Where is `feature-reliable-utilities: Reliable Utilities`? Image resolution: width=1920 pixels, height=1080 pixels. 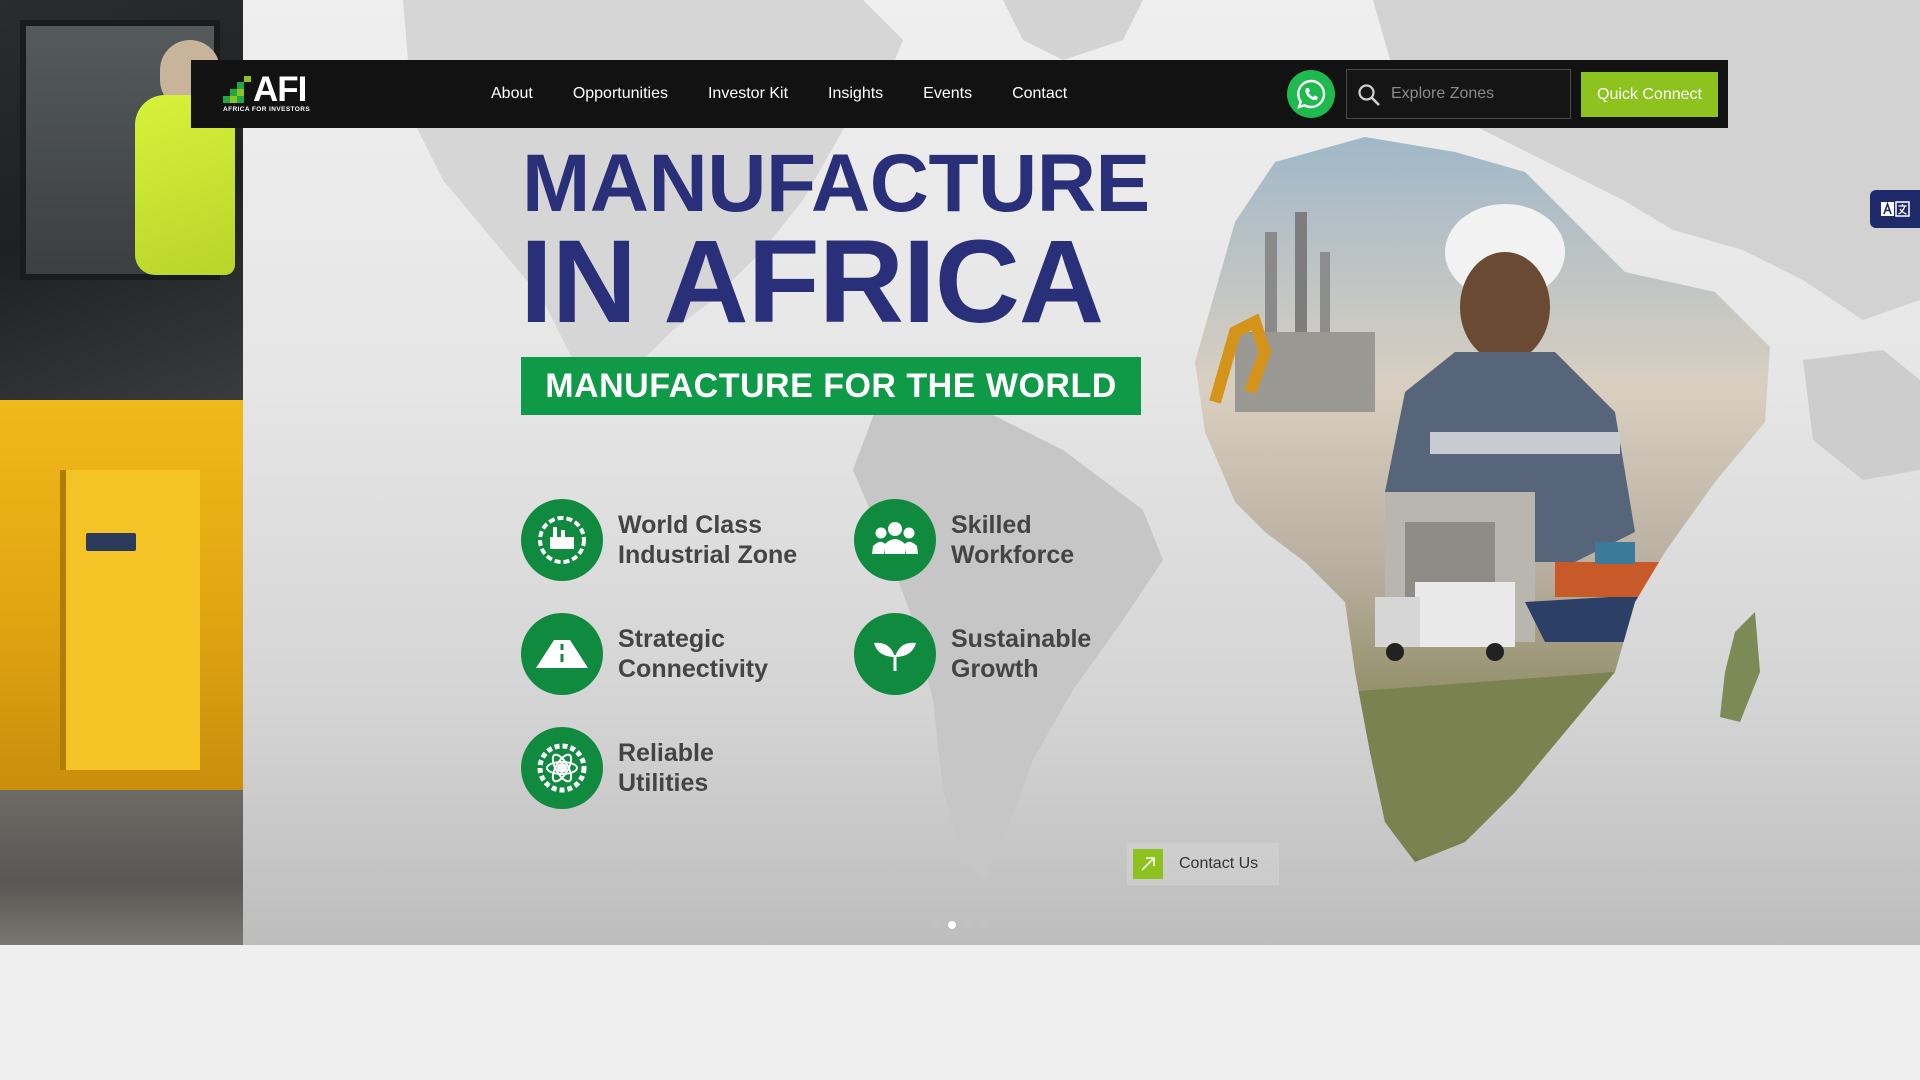
feature-reliable-utilities: Reliable Utilities is located at coordinates (669, 768).